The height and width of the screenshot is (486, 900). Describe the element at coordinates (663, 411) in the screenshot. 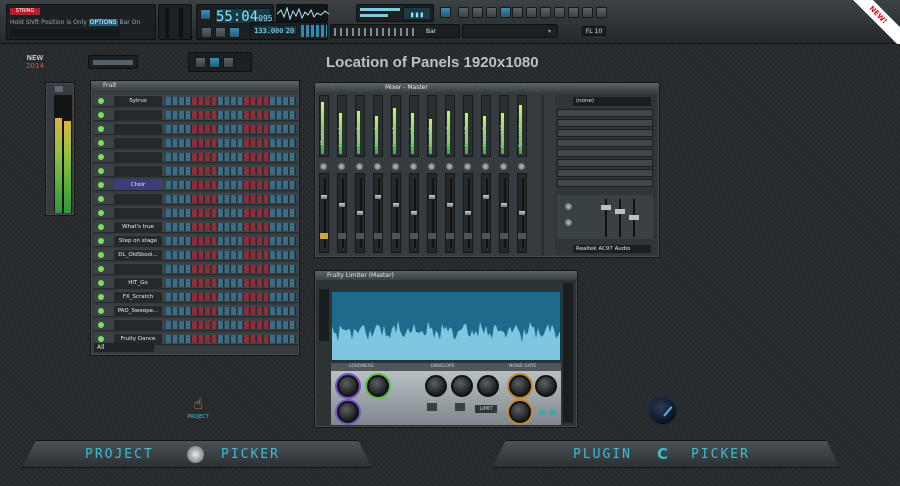

I see `gauge-icon` at that location.